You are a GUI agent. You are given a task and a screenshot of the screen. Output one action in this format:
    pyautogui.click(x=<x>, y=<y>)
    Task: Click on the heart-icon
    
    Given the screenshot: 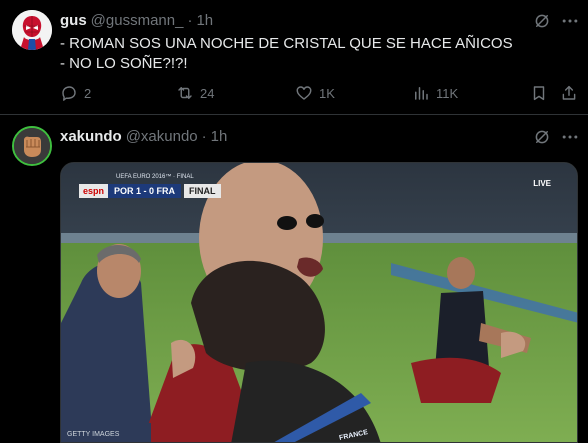 What is the action you would take?
    pyautogui.click(x=304, y=93)
    